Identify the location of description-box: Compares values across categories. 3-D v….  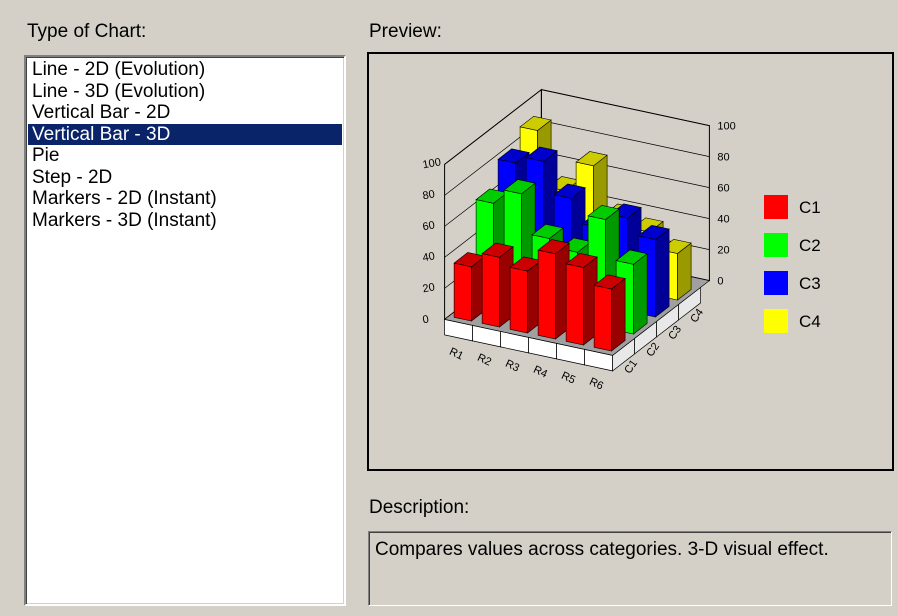
(630, 568).